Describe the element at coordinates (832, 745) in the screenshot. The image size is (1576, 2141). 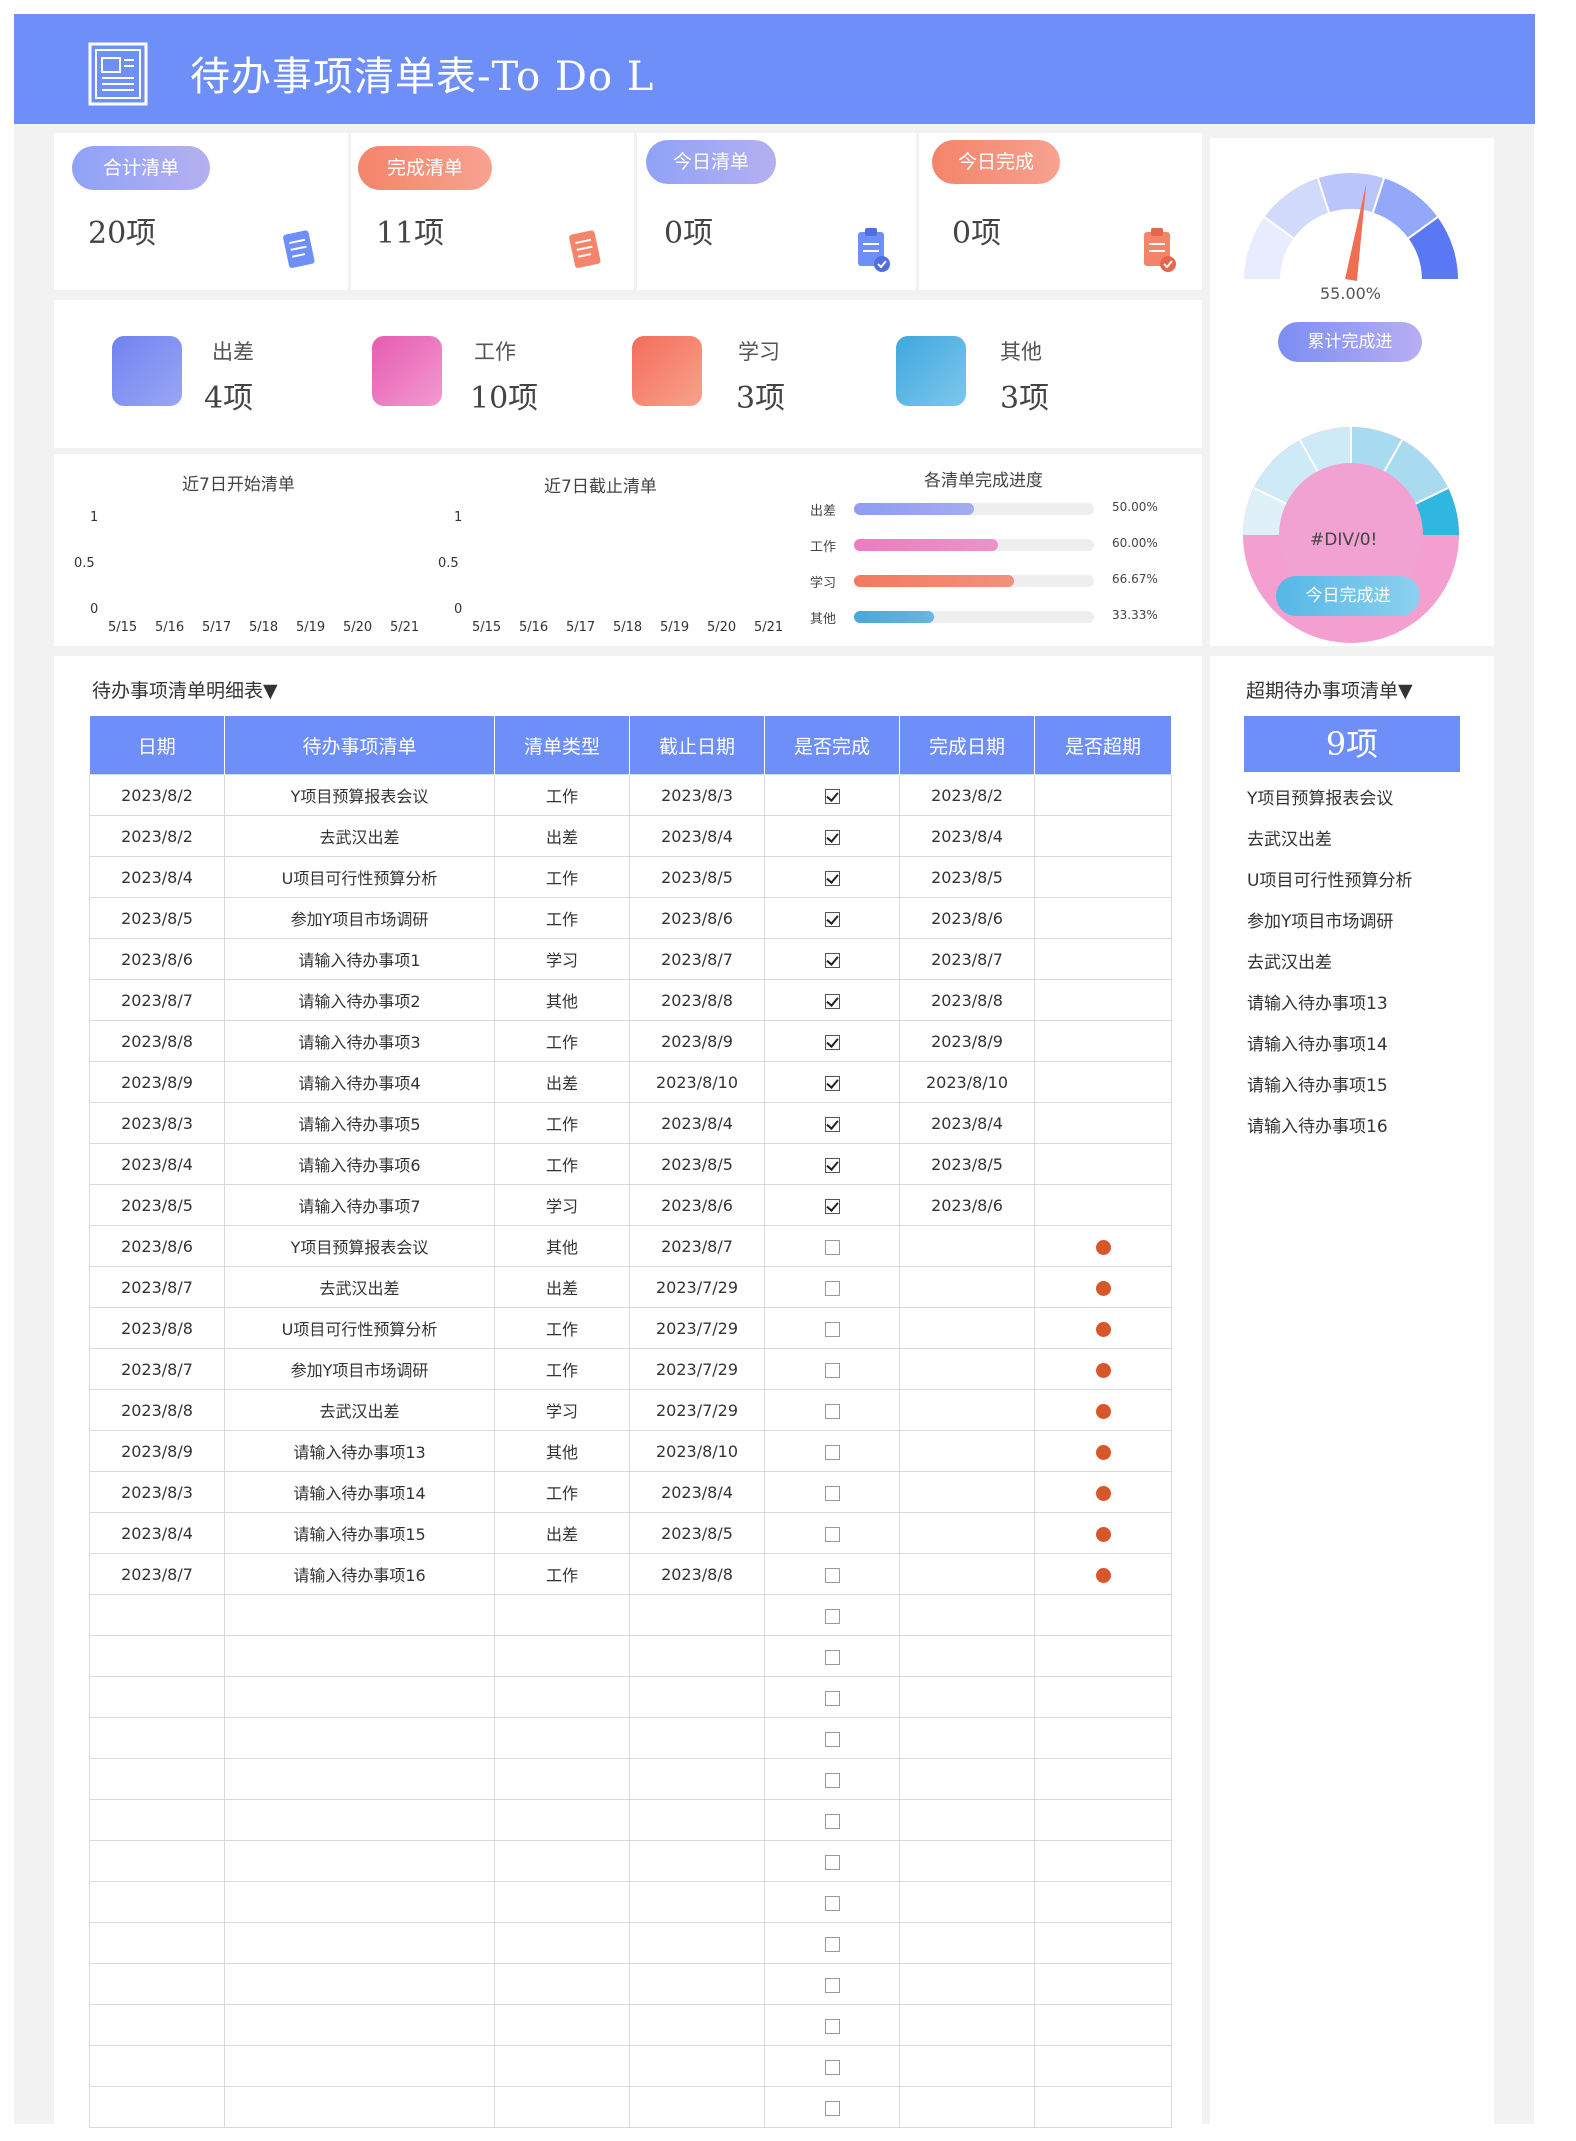
I see `col-header-done: 是否完成` at that location.